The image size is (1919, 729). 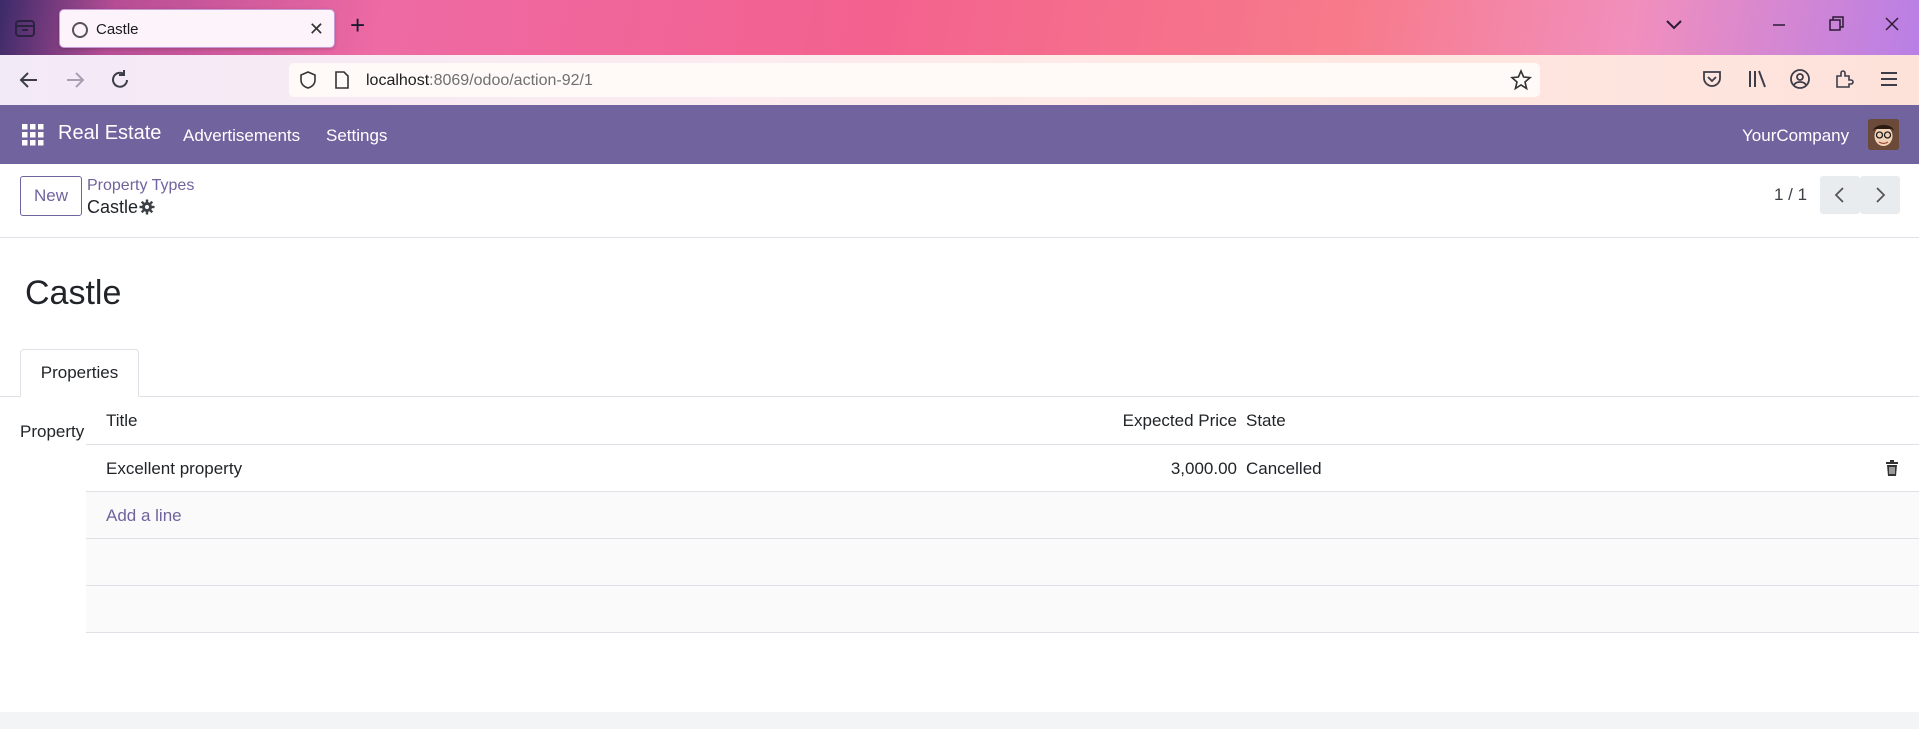 I want to click on record-title: Castle, so click(x=73, y=293).